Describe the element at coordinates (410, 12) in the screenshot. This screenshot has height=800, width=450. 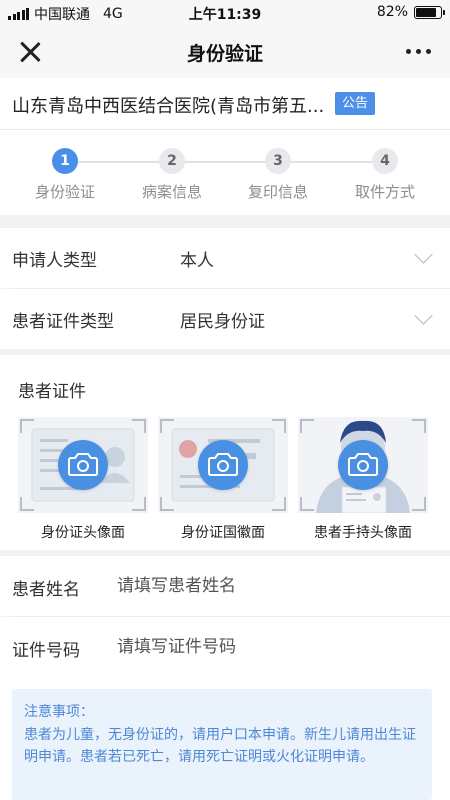
I see `status-right: 82%` at that location.